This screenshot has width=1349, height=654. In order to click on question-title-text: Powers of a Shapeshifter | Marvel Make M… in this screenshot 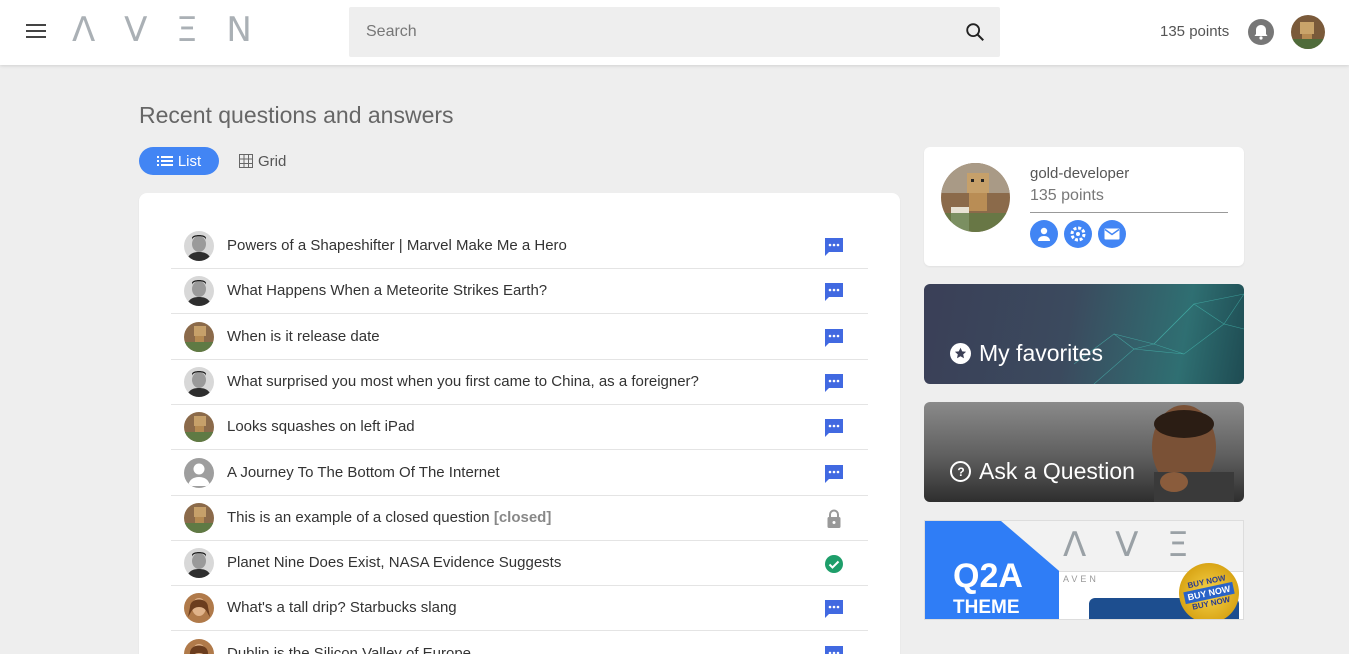, I will do `click(397, 245)`.